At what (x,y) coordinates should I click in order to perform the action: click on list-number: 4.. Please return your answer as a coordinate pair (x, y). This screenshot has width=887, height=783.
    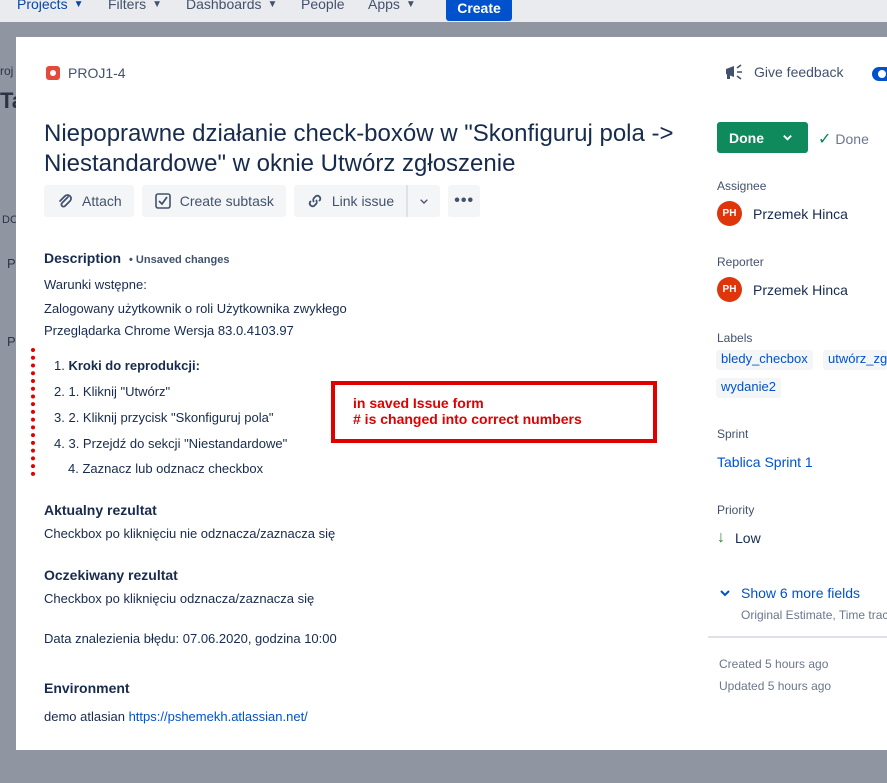
    Looking at the image, I should click on (59, 443).